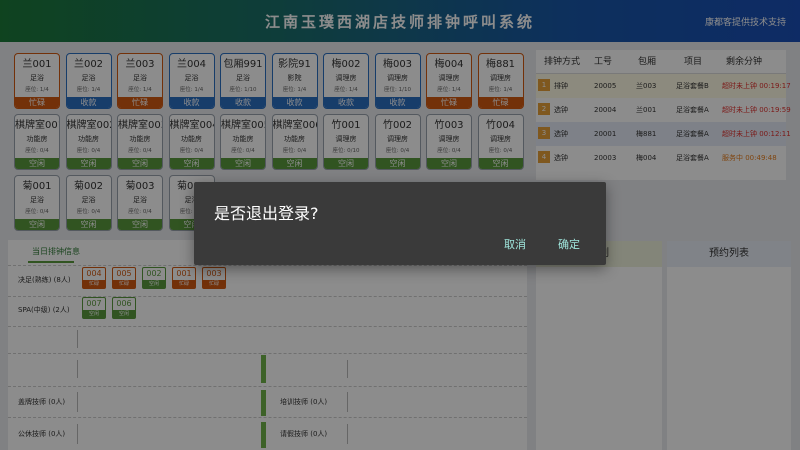  I want to click on logout-dialog: 是否退出登录? 取消 确定, so click(400, 223).